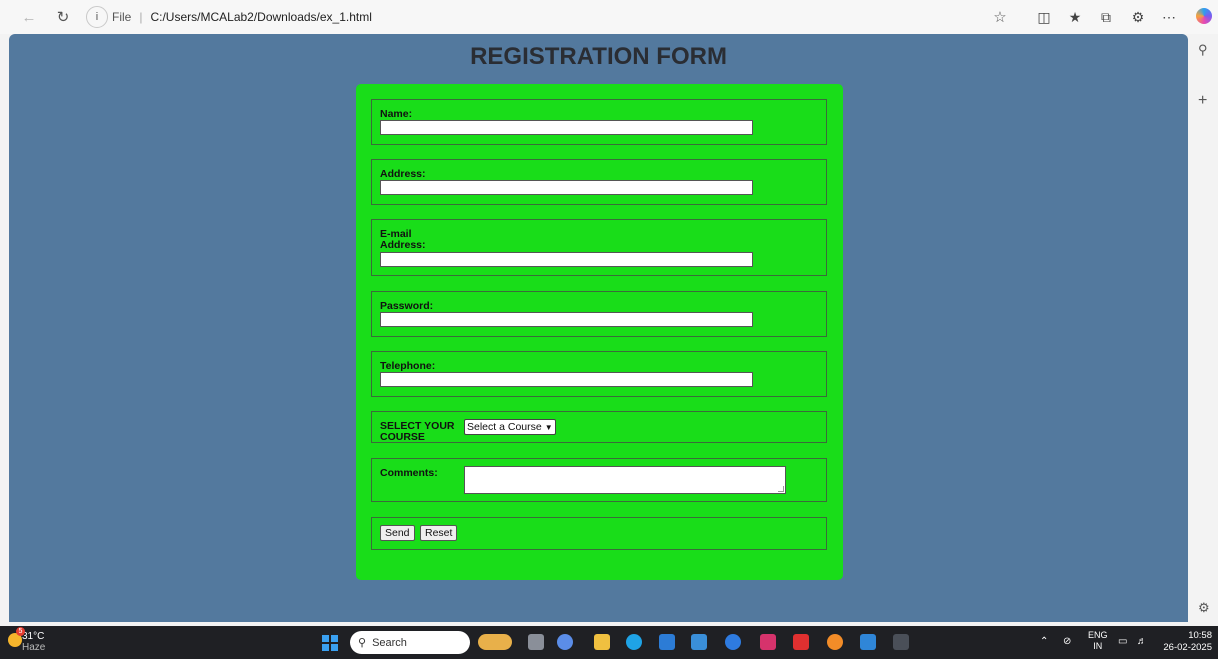 The width and height of the screenshot is (1218, 659). I want to click on store-icon, so click(667, 642).